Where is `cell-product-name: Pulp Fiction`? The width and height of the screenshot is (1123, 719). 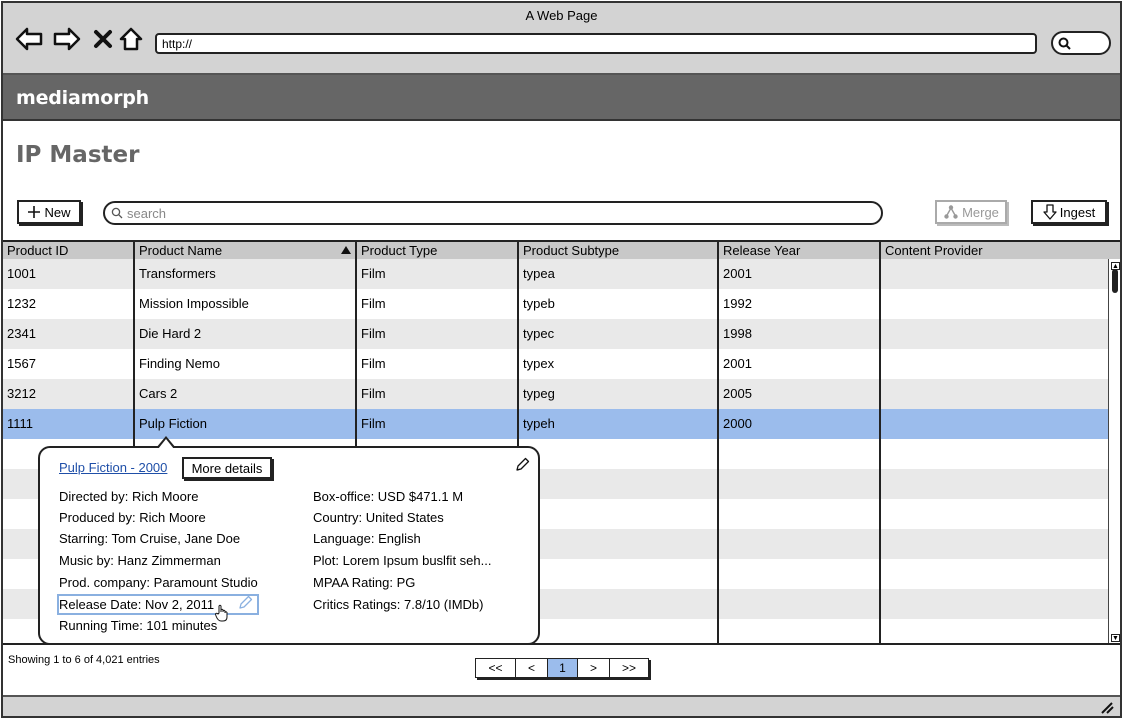
cell-product-name: Pulp Fiction is located at coordinates (173, 423).